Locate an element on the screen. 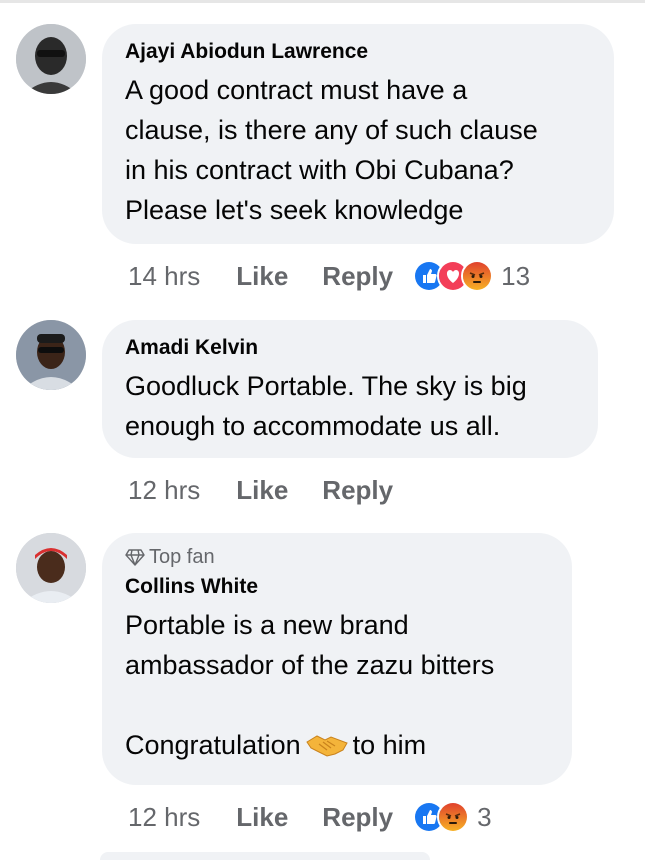  comment-timestamp: 14 hrs is located at coordinates (164, 276).